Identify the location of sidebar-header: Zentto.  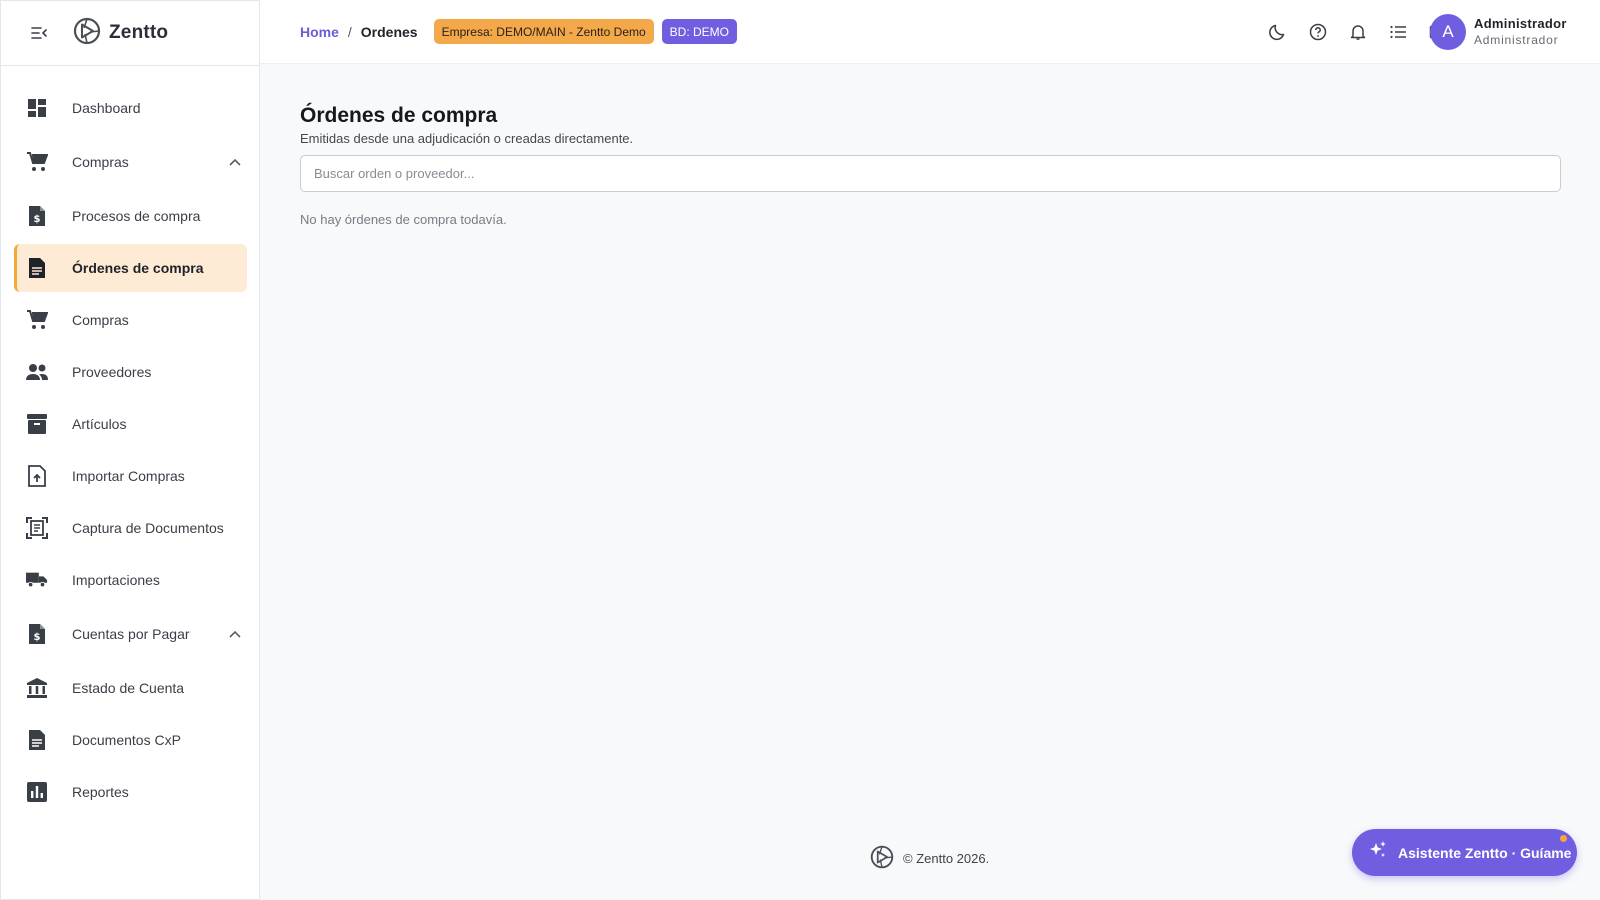
(130, 33).